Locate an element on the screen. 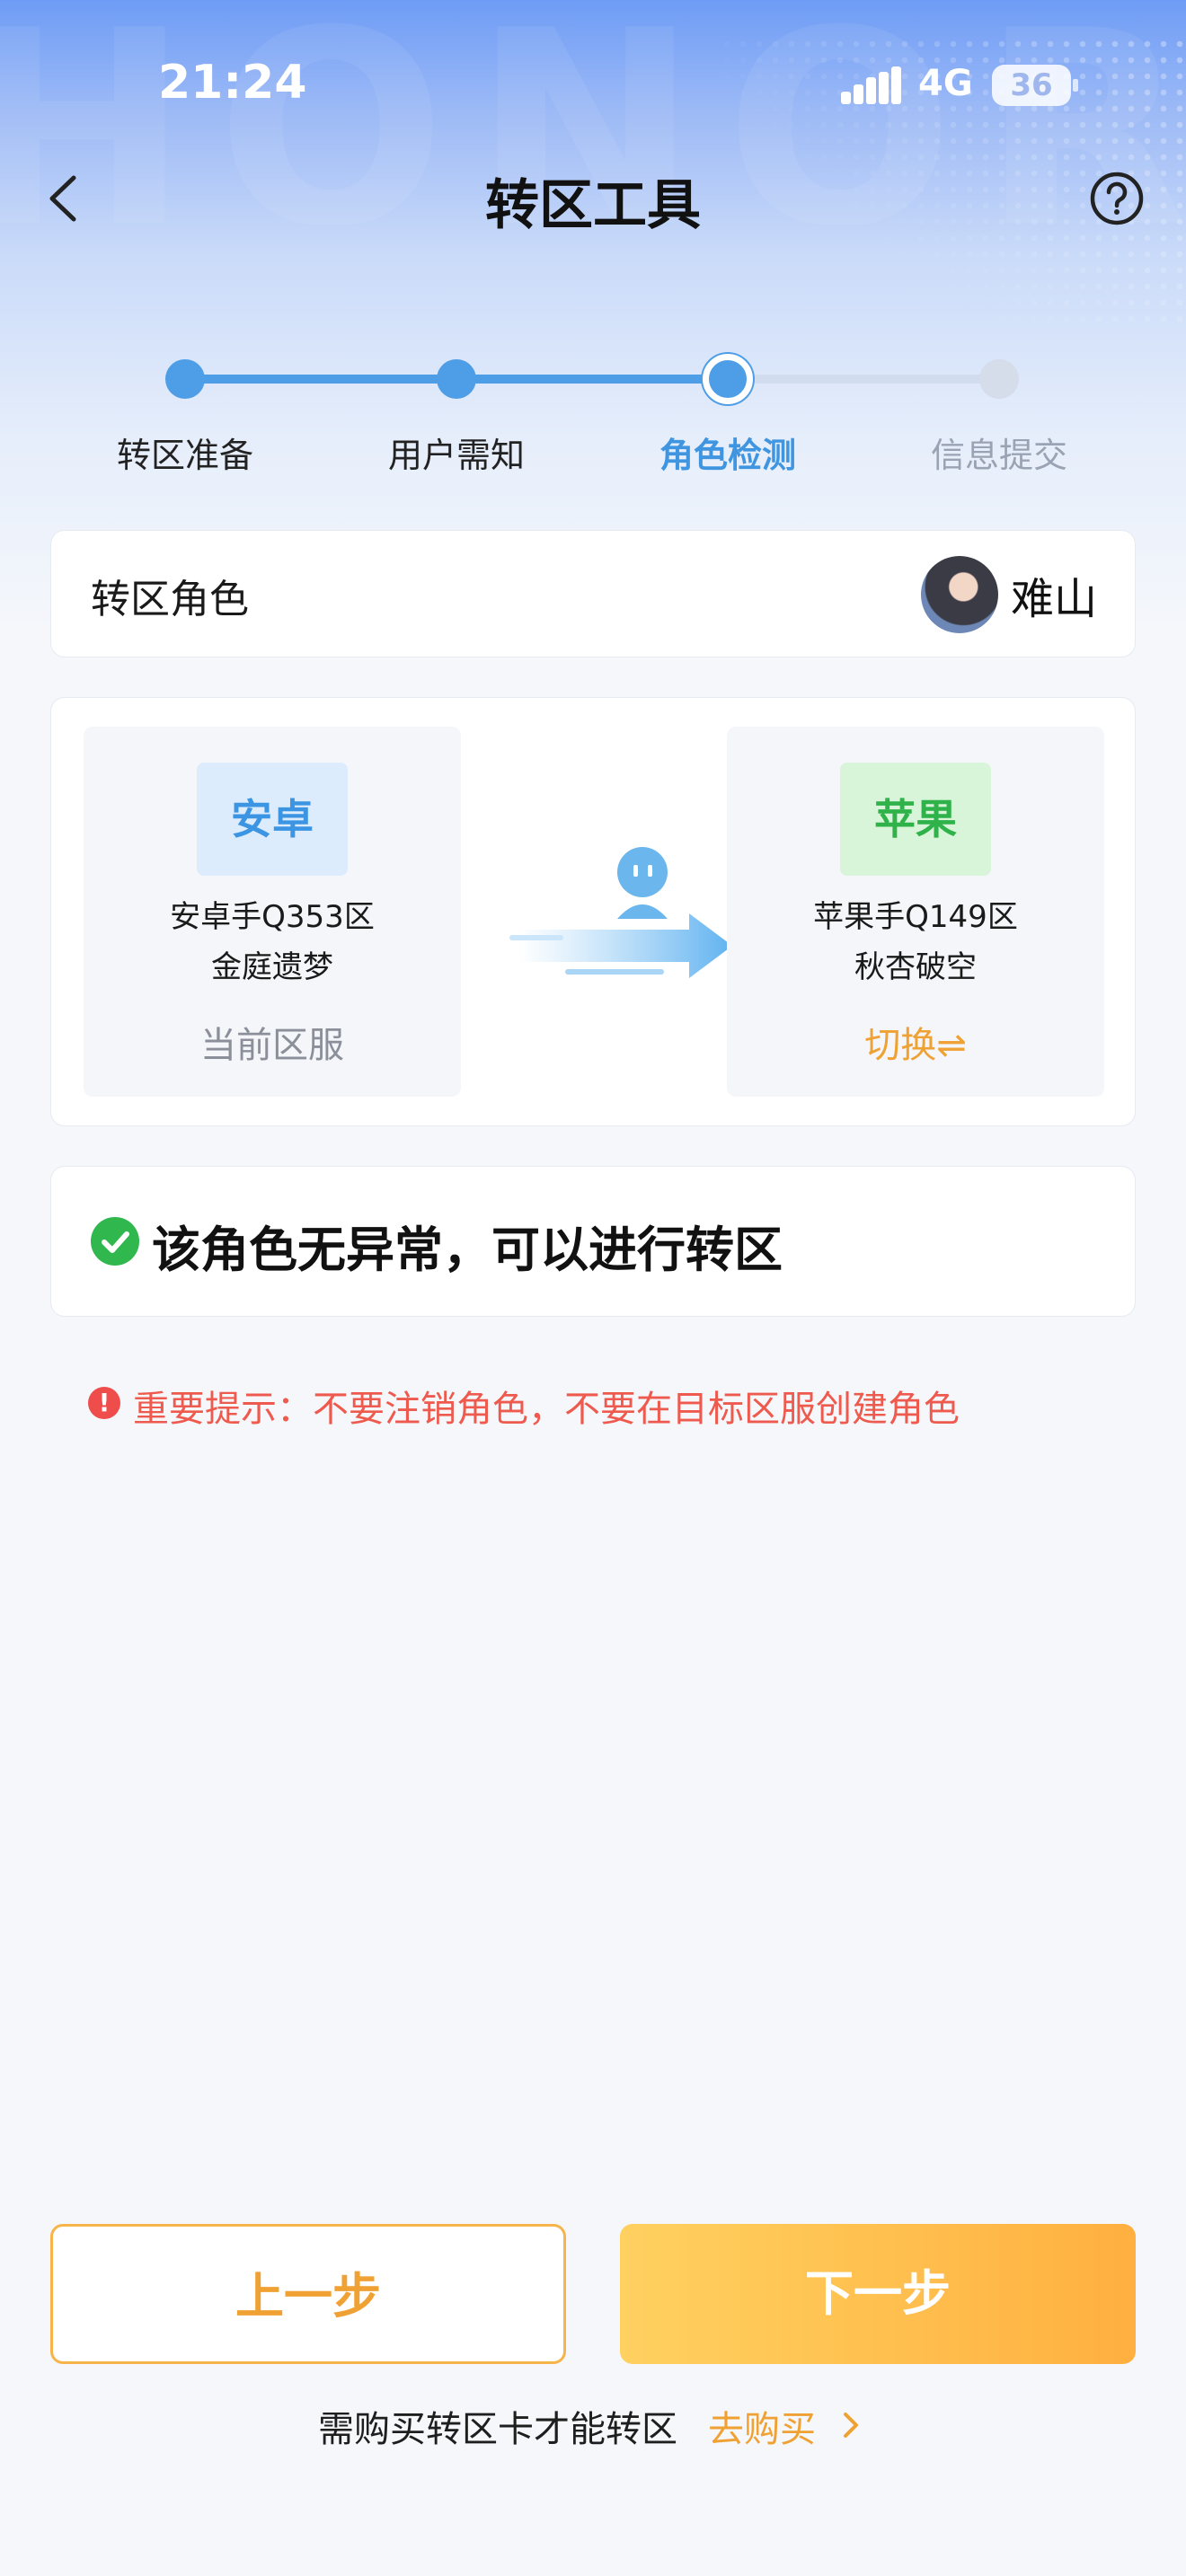 The width and height of the screenshot is (1186, 2576). alert-circle-icon: ! is located at coordinates (104, 1403).